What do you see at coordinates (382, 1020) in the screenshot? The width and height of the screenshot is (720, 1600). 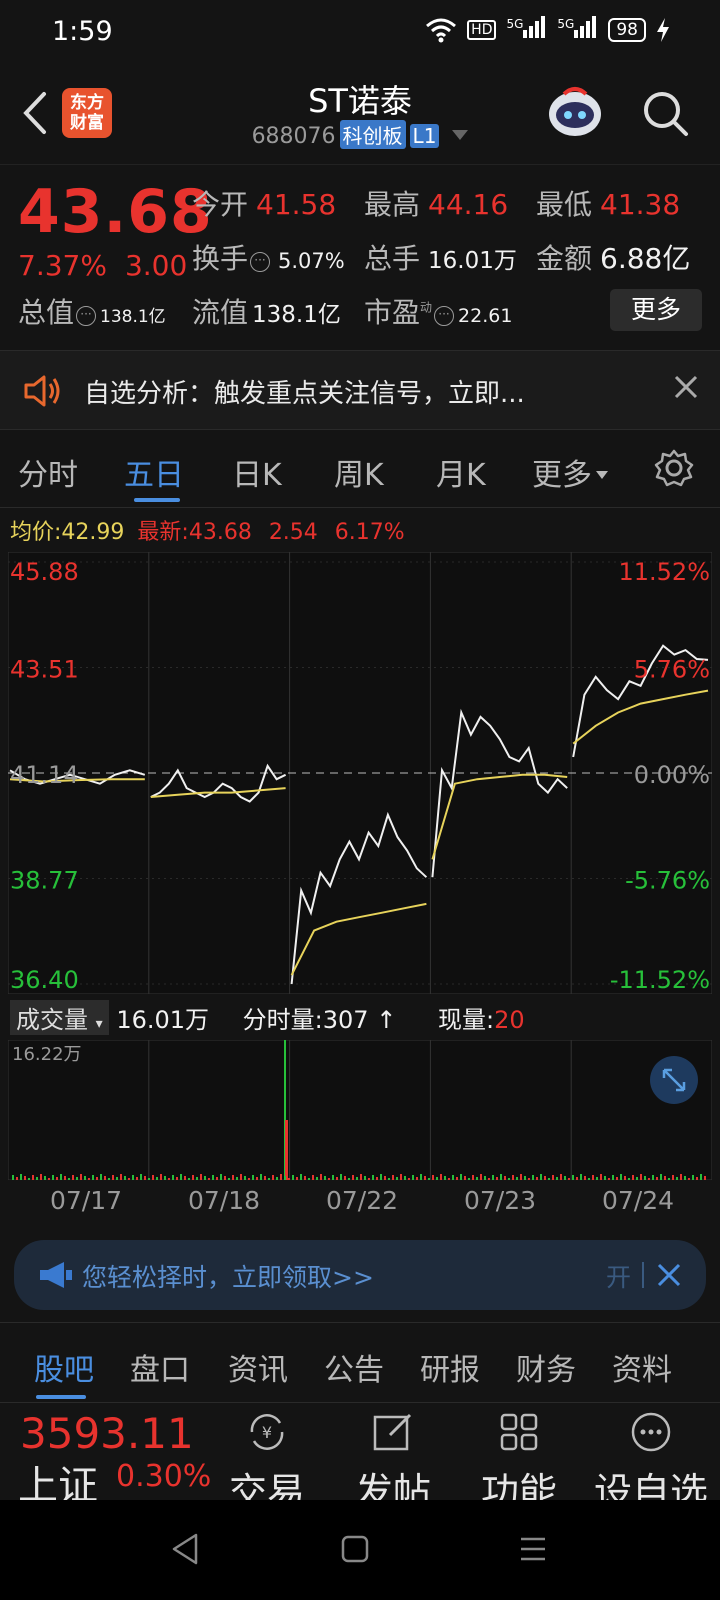 I see `up-arrow-icon: ↑` at bounding box center [382, 1020].